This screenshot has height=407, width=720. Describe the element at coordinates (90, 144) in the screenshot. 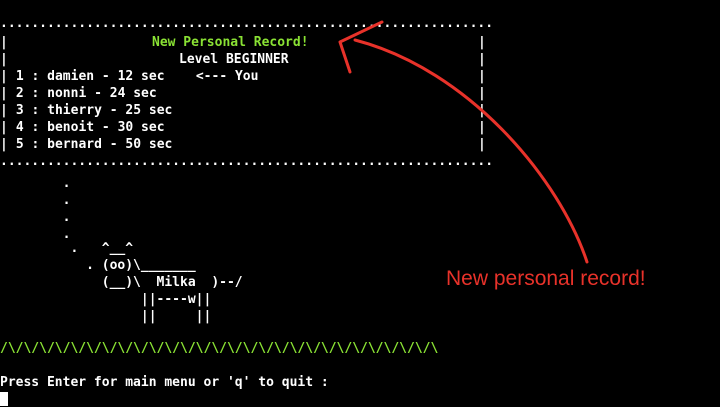

I see `score-row-5: 5 : bernard - 50 sec` at that location.